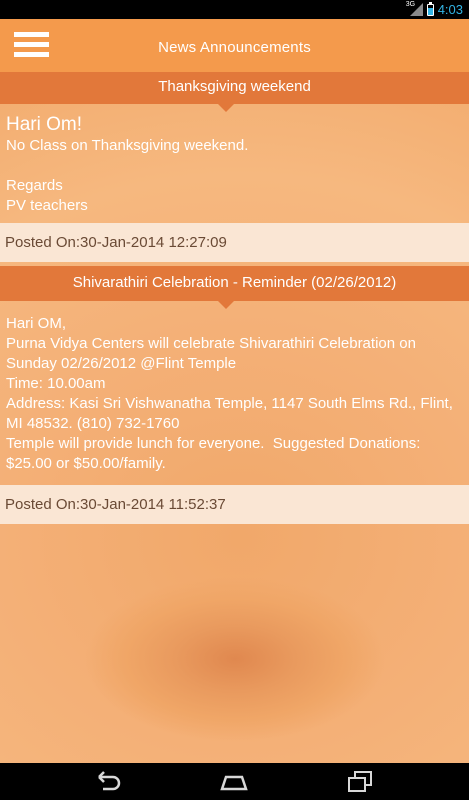 The width and height of the screenshot is (469, 800). Describe the element at coordinates (127, 145) in the screenshot. I see `post-line: No Class on Thanksgiving weekend.` at that location.